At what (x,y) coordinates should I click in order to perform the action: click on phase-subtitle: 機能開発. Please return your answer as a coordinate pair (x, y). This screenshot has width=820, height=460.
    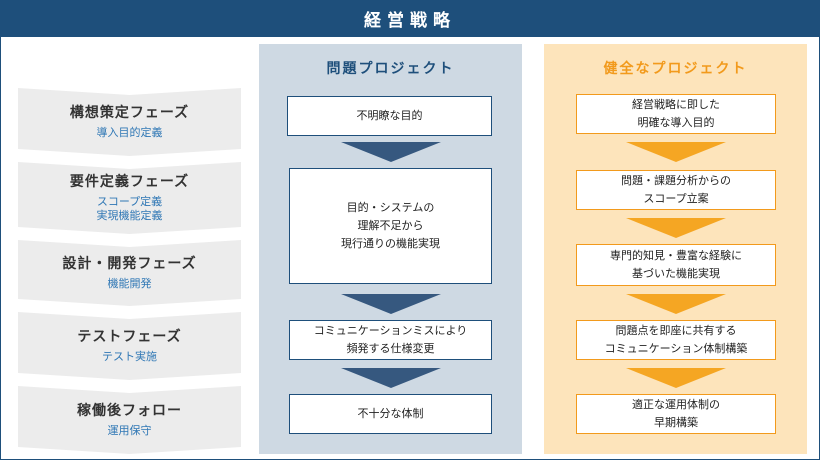
    Looking at the image, I should click on (129, 283).